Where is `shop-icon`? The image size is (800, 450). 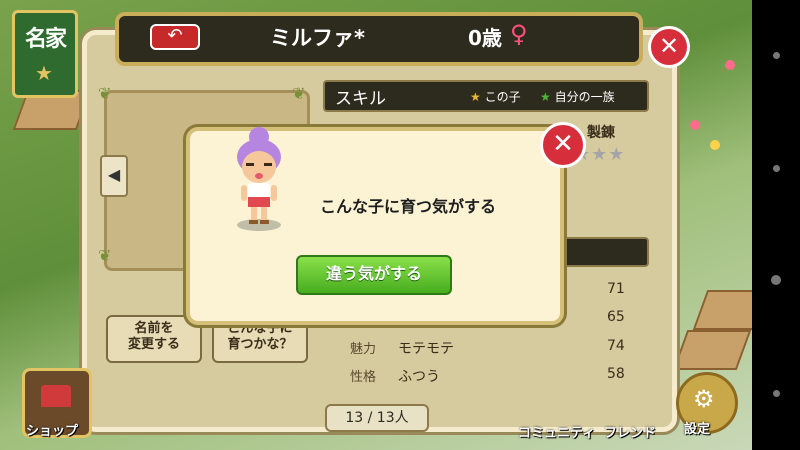 shop-icon is located at coordinates (56, 396).